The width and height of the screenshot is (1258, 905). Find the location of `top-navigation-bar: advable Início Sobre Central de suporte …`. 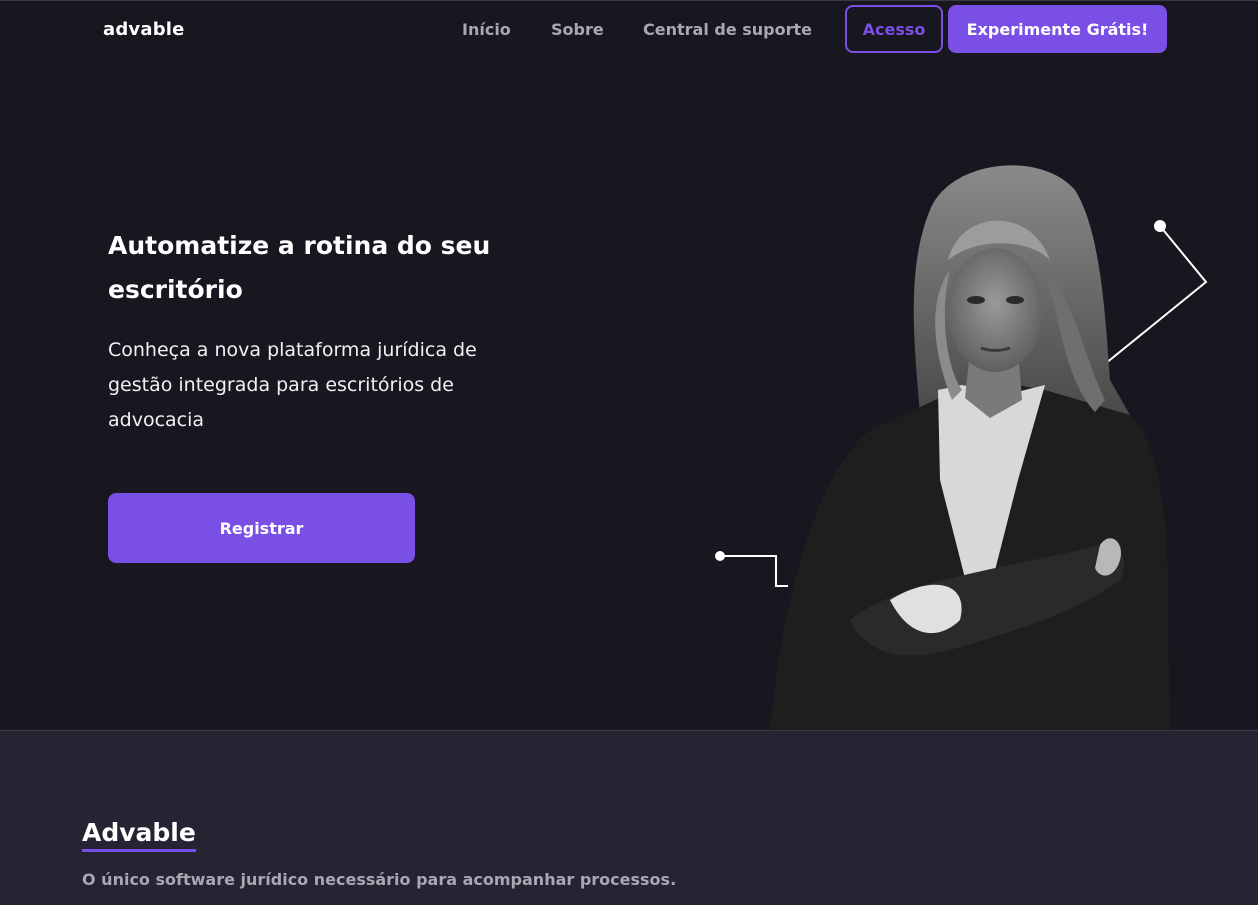

top-navigation-bar: advable Início Sobre Central de suporte … is located at coordinates (629, 29).